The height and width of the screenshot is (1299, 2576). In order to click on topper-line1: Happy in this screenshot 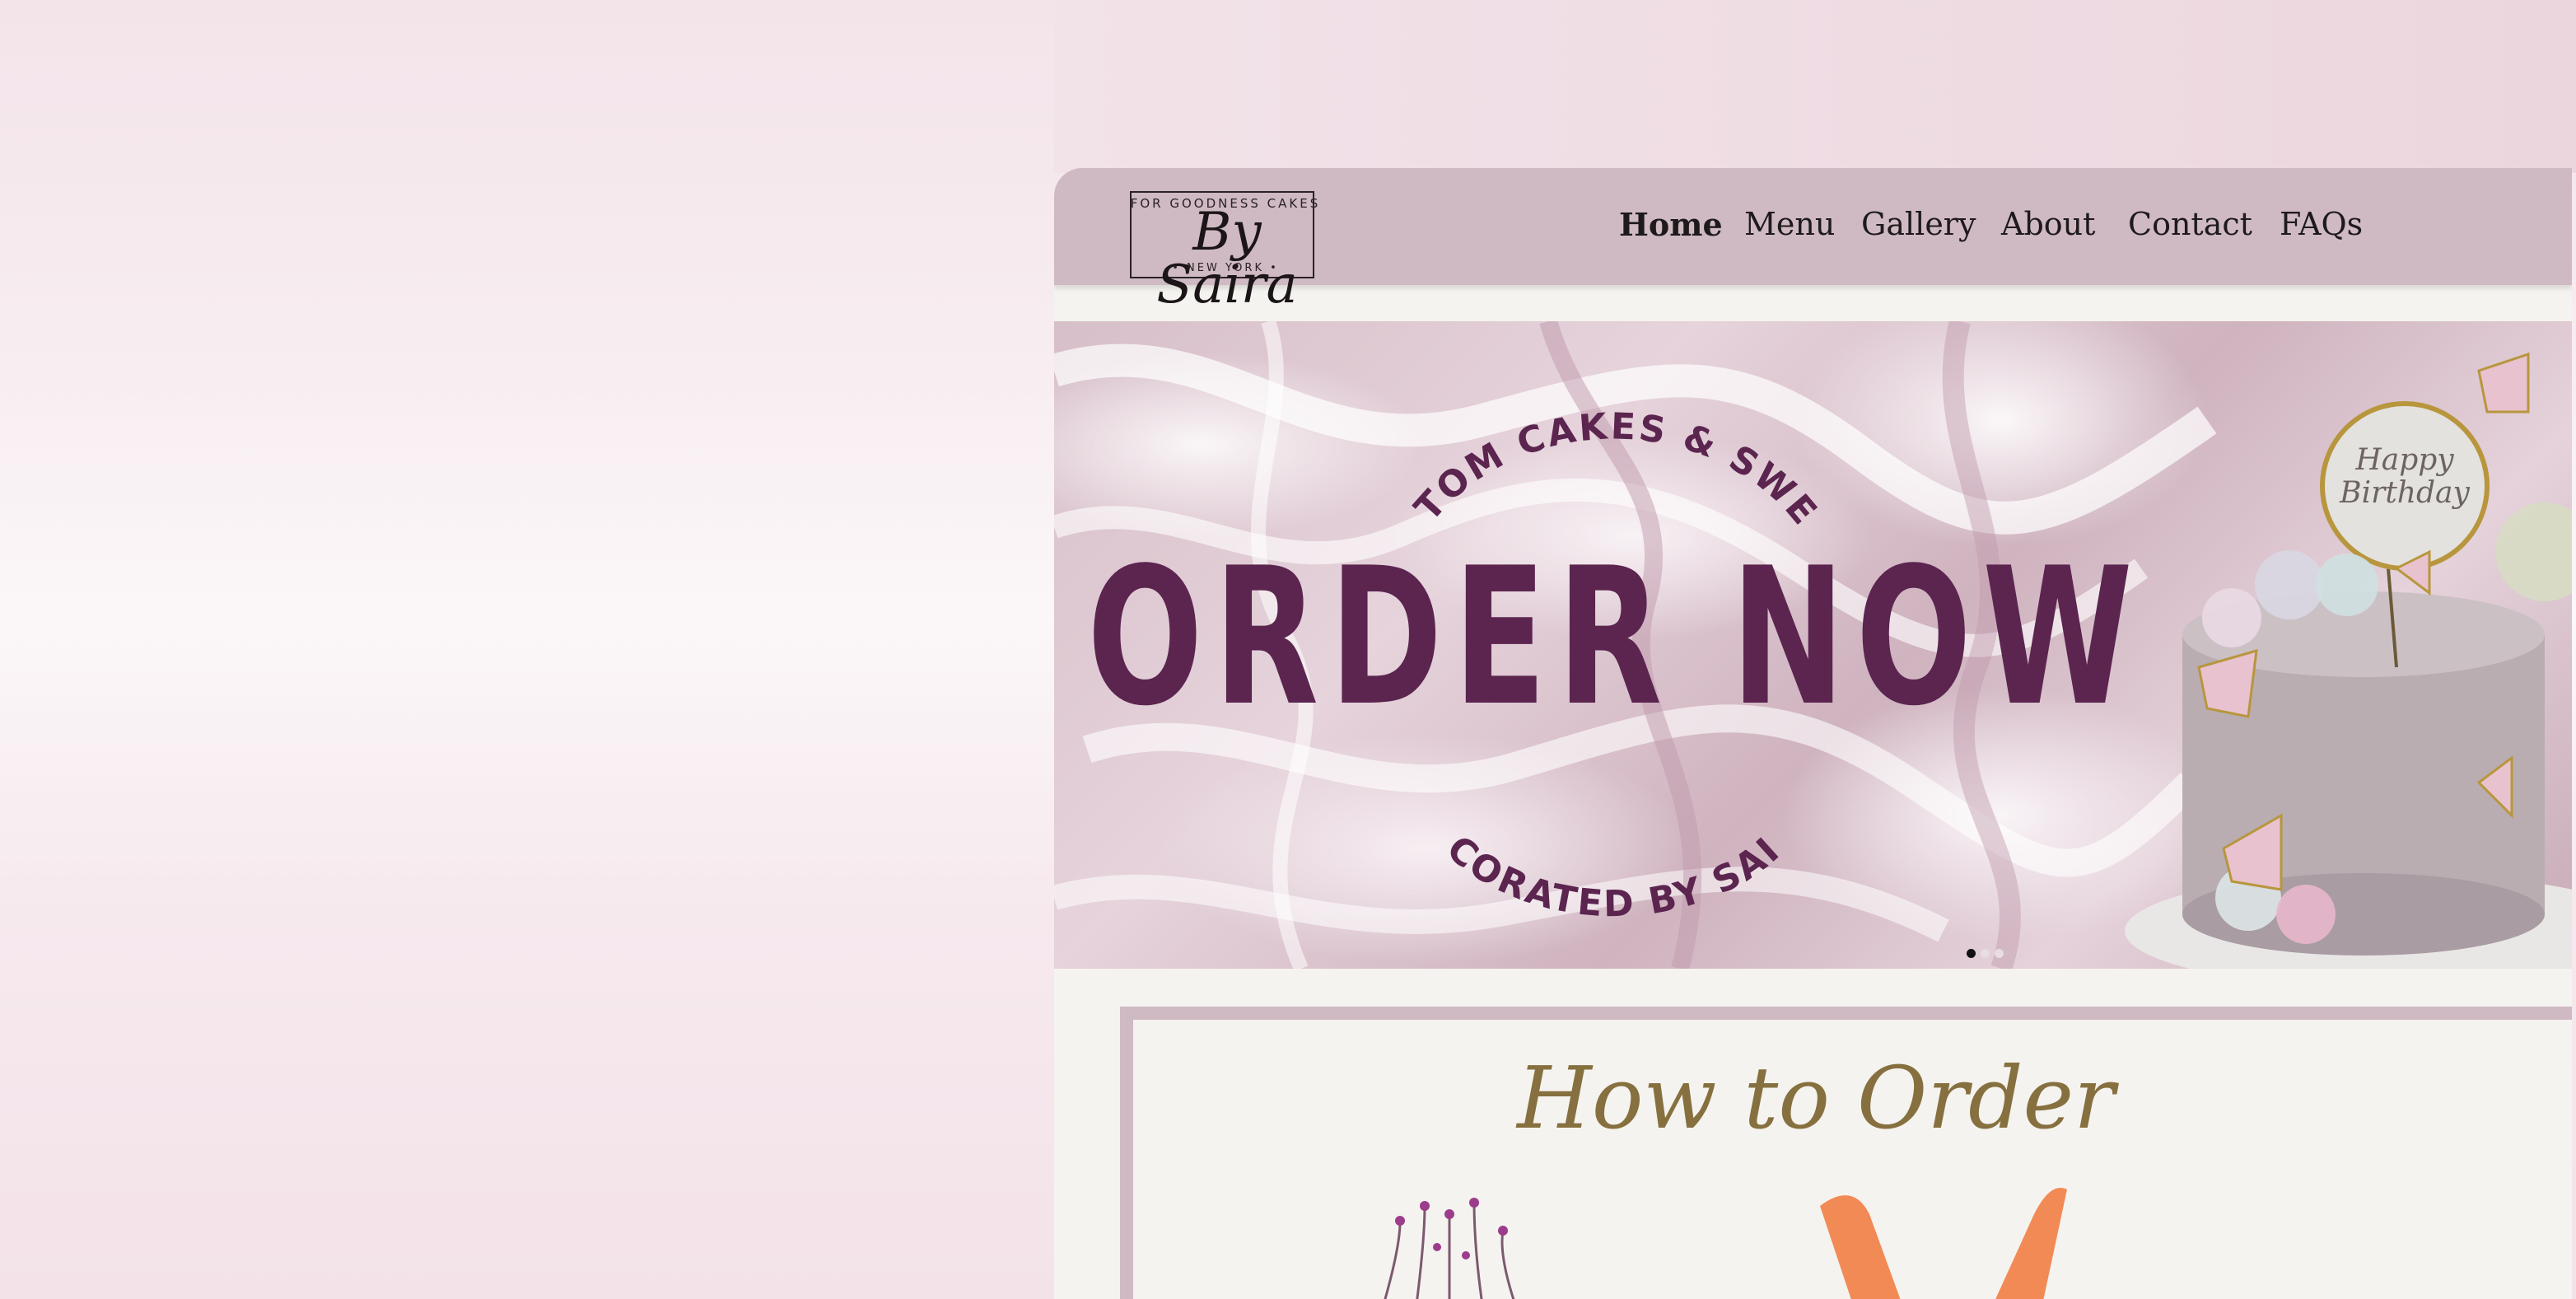, I will do `click(2404, 460)`.